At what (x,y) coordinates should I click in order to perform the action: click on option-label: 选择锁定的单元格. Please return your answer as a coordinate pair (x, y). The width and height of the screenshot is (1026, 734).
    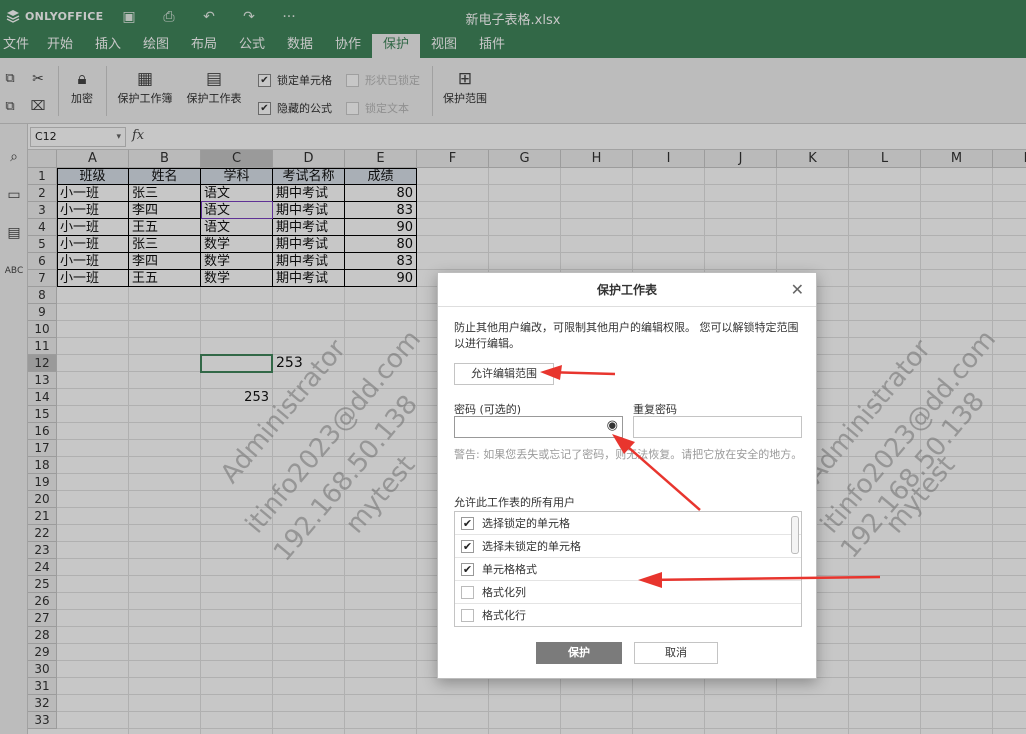
    Looking at the image, I should click on (526, 523).